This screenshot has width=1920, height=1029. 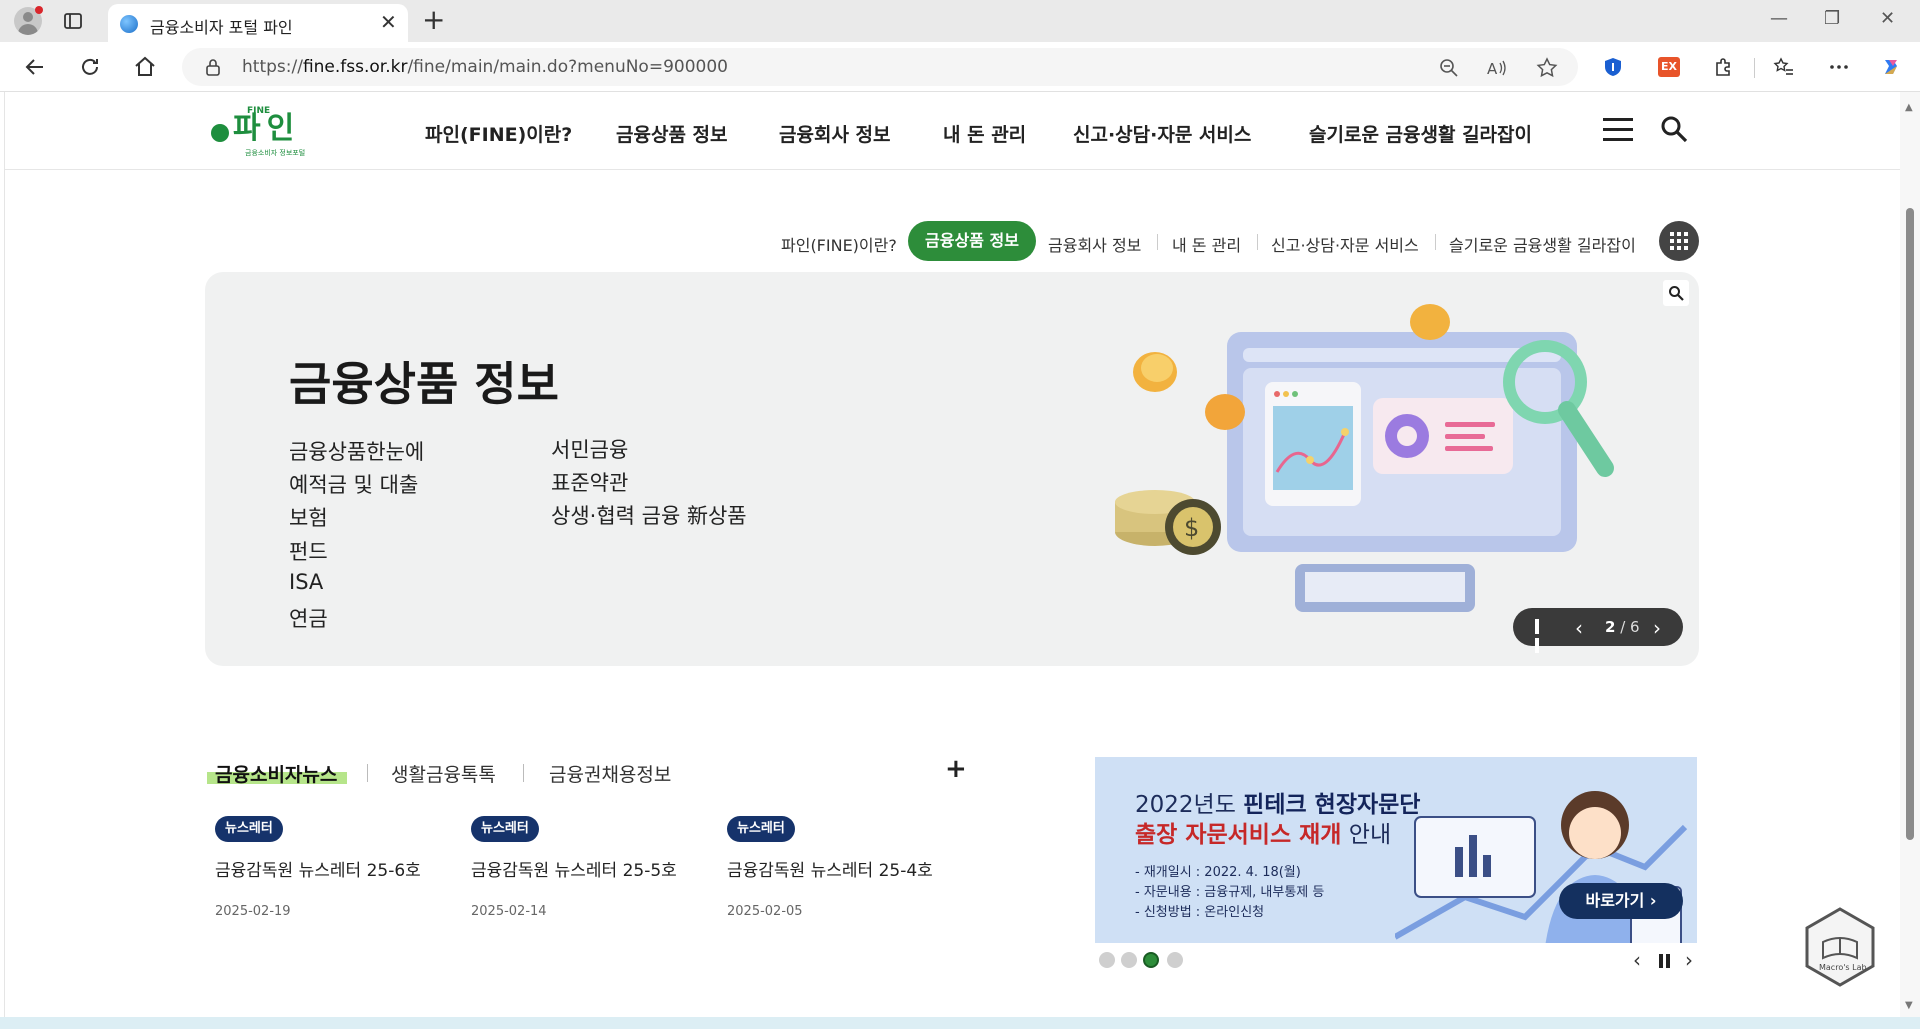 What do you see at coordinates (1542, 636) in the screenshot?
I see `slider-pause-icon` at bounding box center [1542, 636].